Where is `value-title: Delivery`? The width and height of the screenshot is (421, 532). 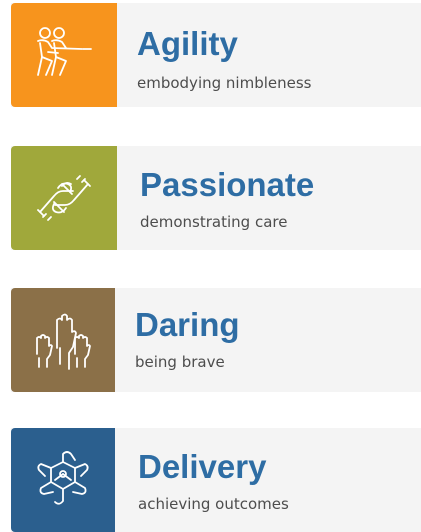
value-title: Delivery is located at coordinates (202, 466).